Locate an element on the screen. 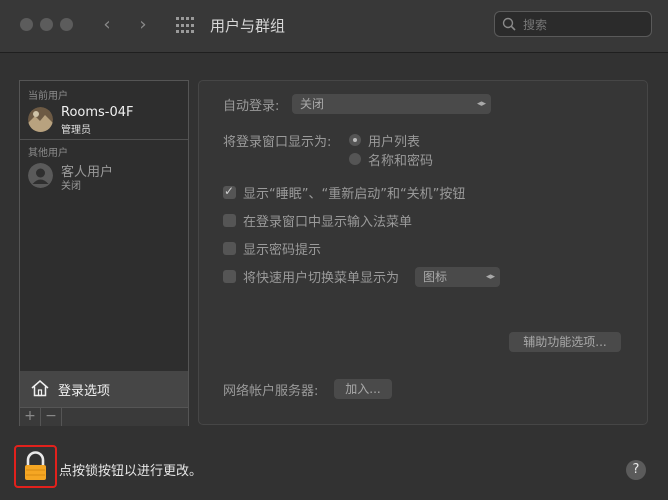  checkbox-input-menu-label: 在登录窗口中显示输入法菜单 is located at coordinates (328, 222).